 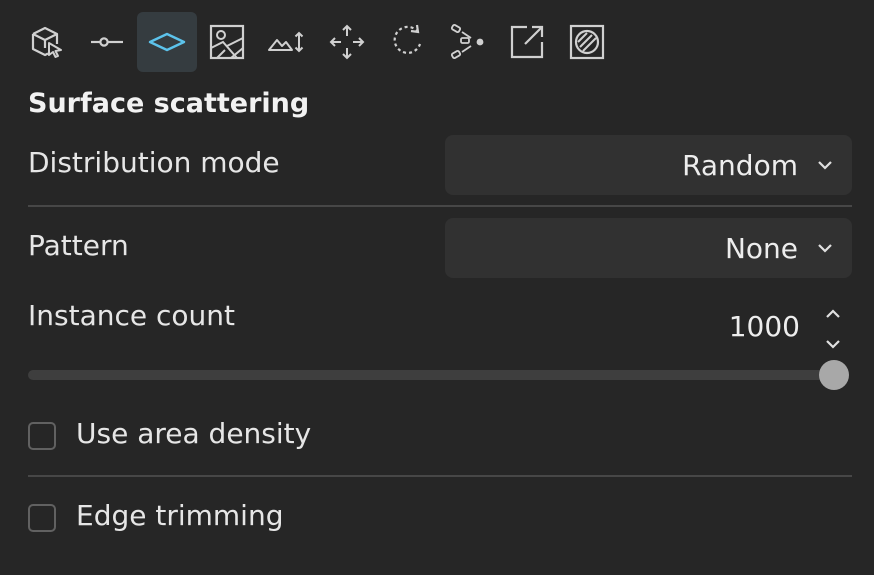 What do you see at coordinates (42, 518) in the screenshot?
I see `edge-trimming-checkbox` at bounding box center [42, 518].